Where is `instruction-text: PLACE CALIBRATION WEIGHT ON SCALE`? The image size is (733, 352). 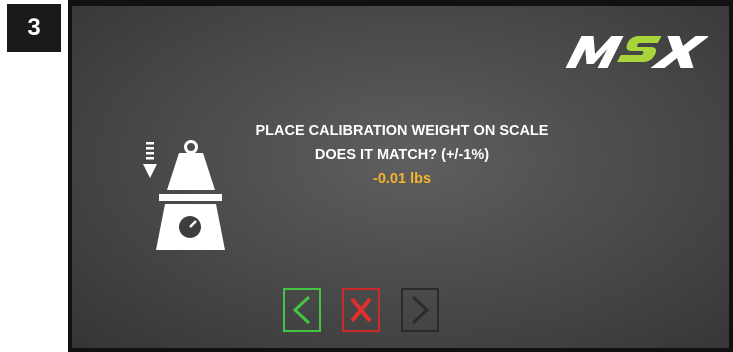
instruction-text: PLACE CALIBRATION WEIGHT ON SCALE is located at coordinates (402, 131).